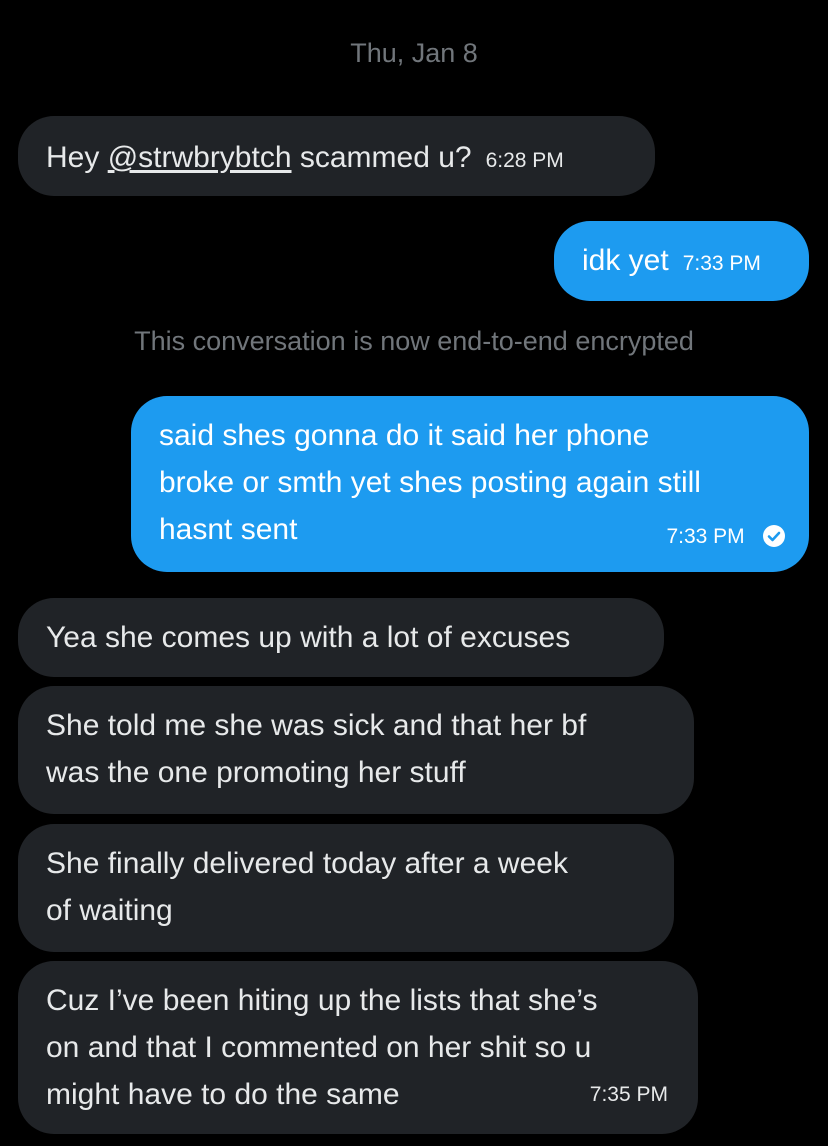 The height and width of the screenshot is (1146, 828). What do you see at coordinates (404, 435) in the screenshot?
I see `message-line: said shes gonna do it said her phone` at bounding box center [404, 435].